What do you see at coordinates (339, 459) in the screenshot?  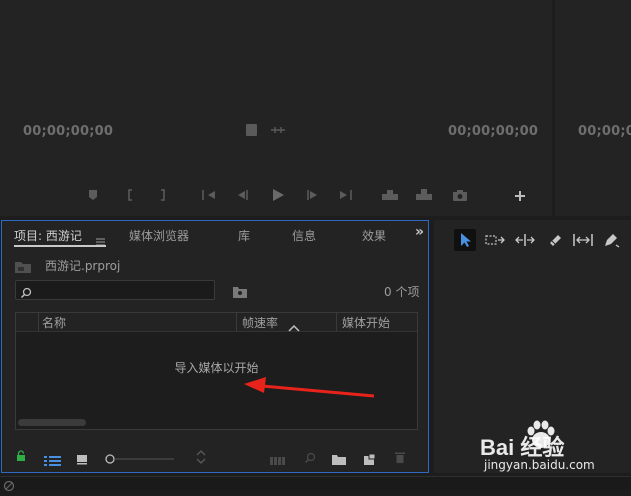 I see `new-bin-icon` at bounding box center [339, 459].